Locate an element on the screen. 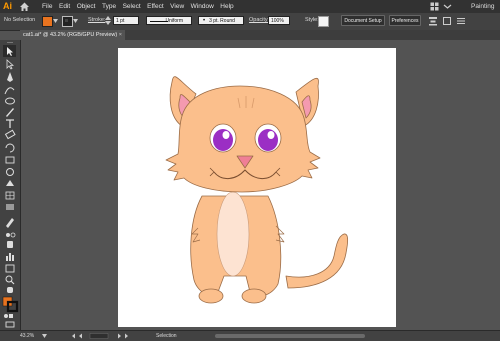 This screenshot has height=341, width=500. status-bar: 43.2% Selection is located at coordinates (250, 335).